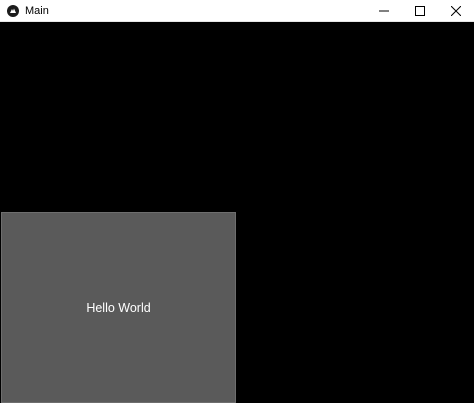  I want to click on close-icon, so click(456, 11).